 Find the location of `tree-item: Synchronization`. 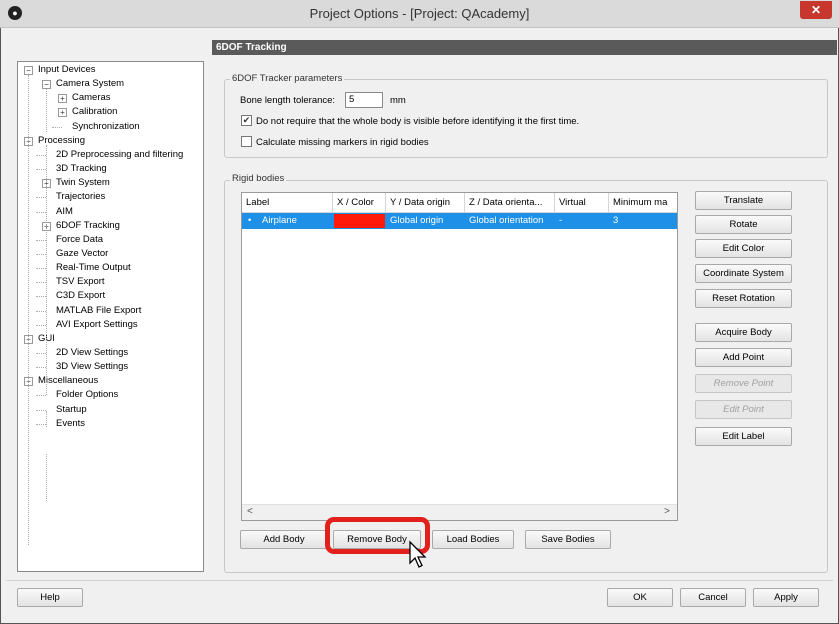

tree-item: Synchronization is located at coordinates (106, 127).